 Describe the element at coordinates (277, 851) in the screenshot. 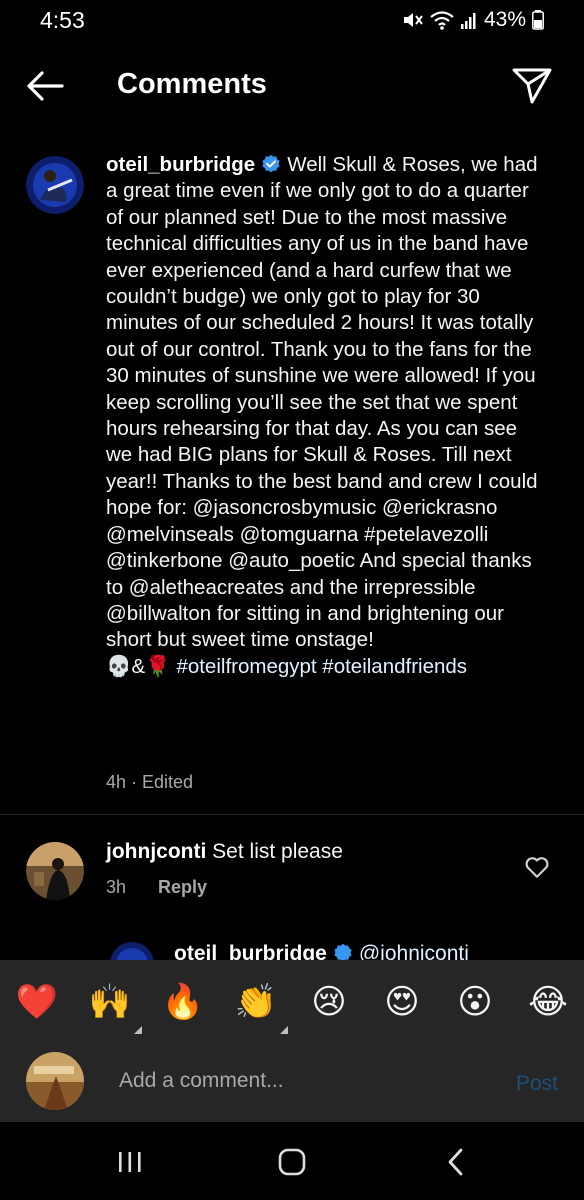

I see `comment-body: Set list please` at that location.